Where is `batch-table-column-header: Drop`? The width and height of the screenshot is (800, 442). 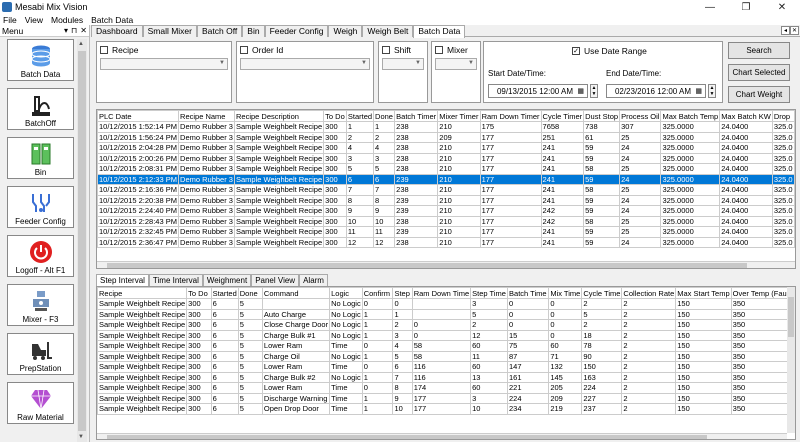
batch-table-column-header: Drop is located at coordinates (783, 116).